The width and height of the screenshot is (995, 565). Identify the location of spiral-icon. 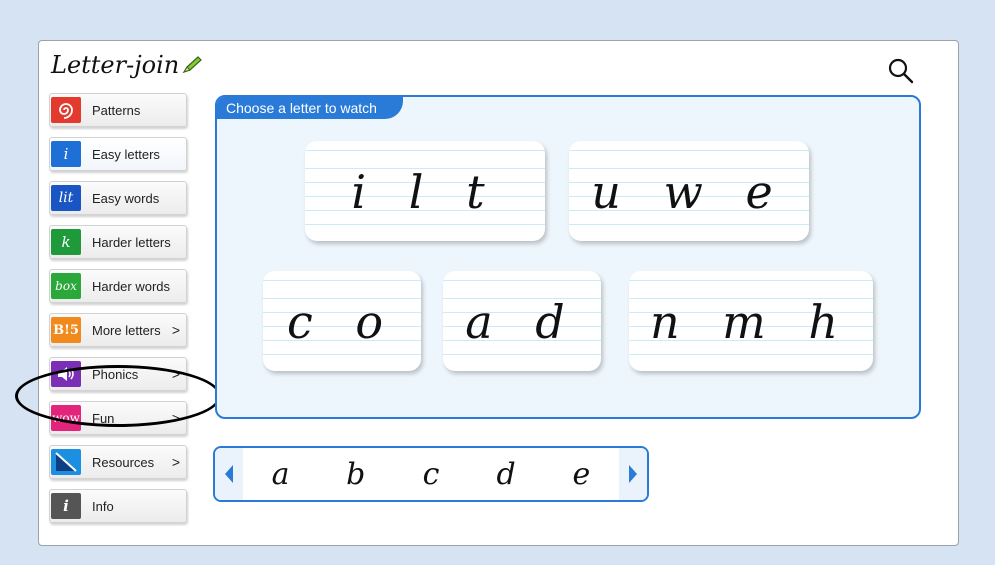
(66, 110).